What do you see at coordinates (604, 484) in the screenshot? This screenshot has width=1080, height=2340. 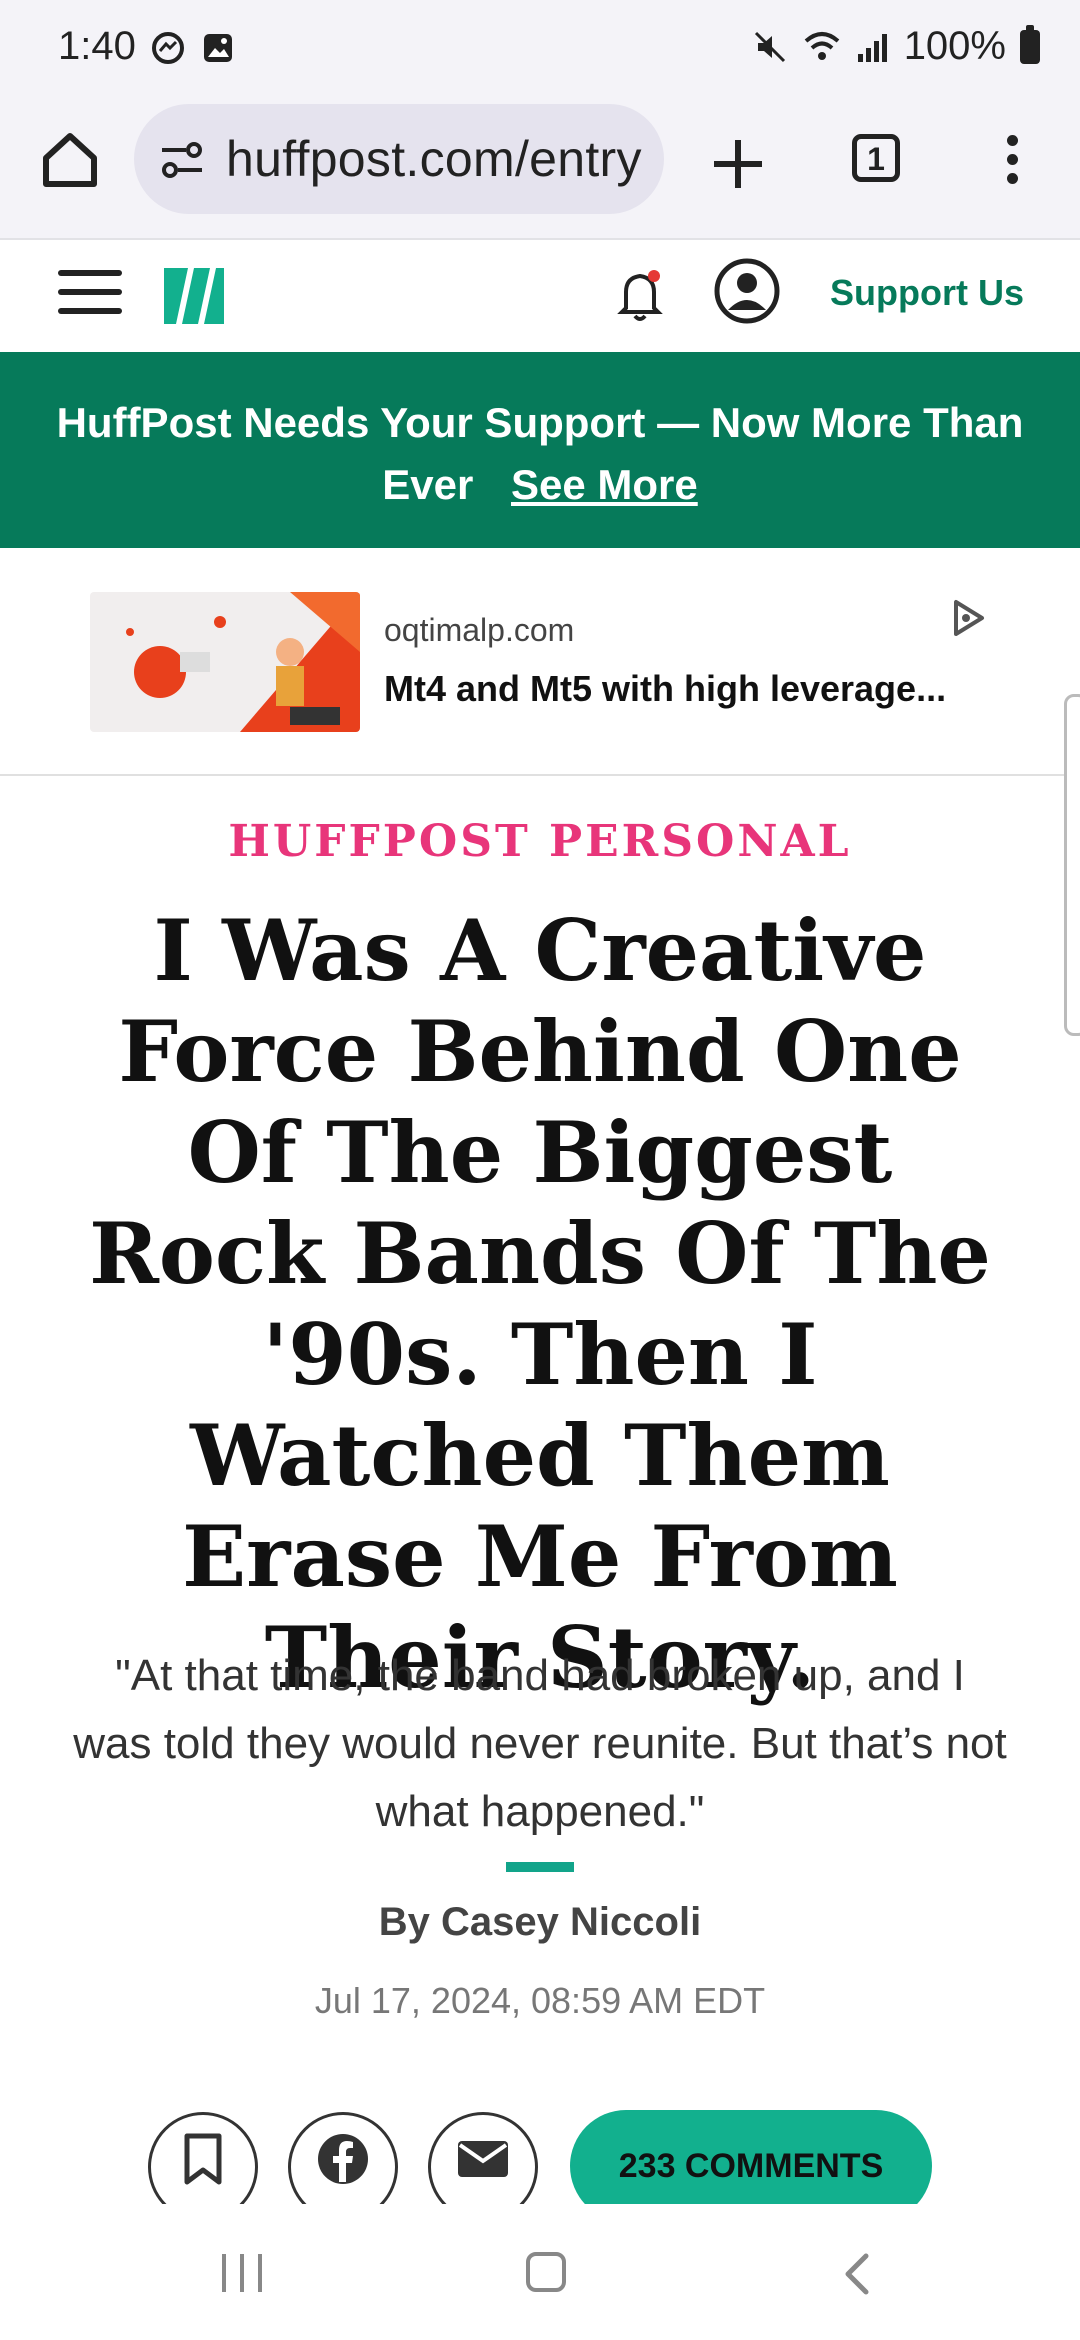 I see `see-more-link: See More` at bounding box center [604, 484].